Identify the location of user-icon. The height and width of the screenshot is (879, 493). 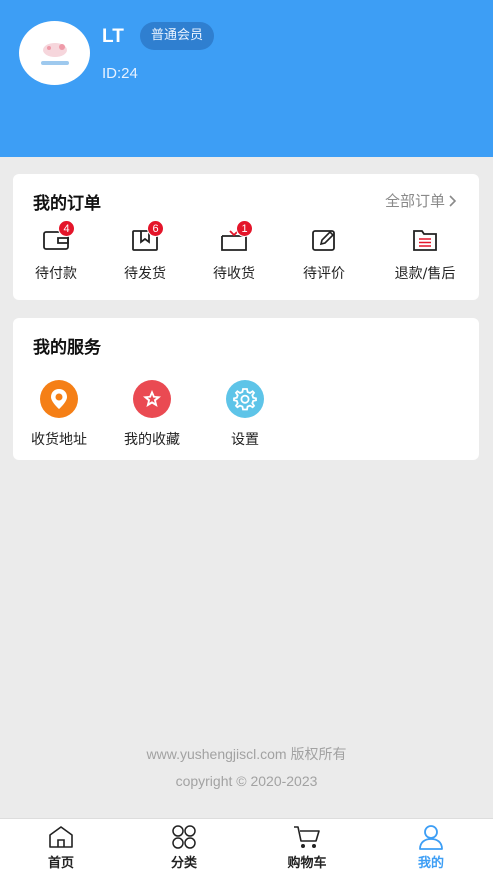
(431, 837).